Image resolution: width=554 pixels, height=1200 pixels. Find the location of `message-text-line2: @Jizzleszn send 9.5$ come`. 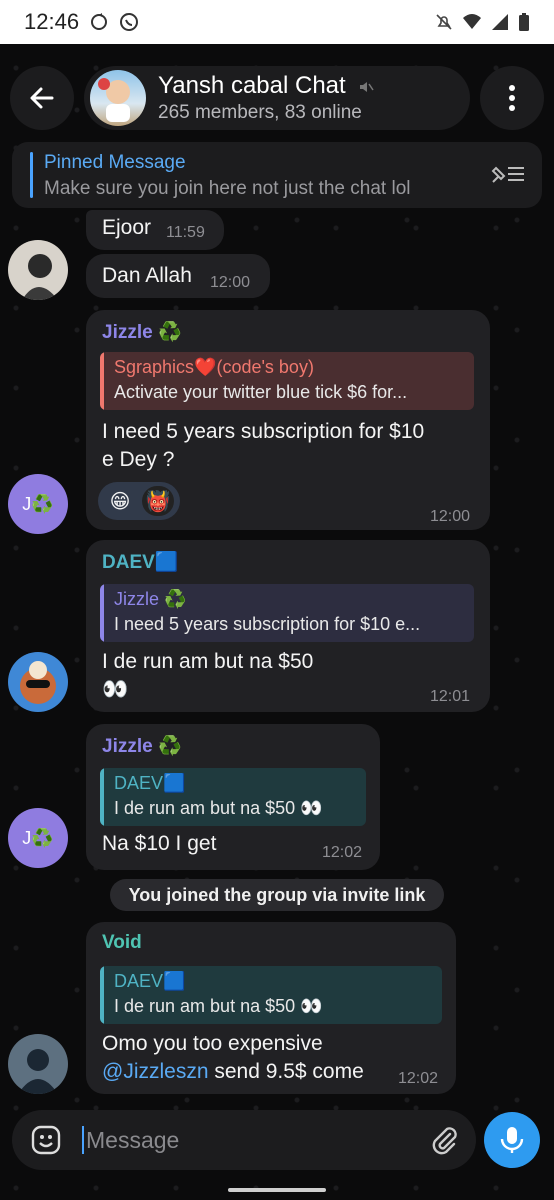

message-text-line2: @Jizzleszn send 9.5$ come is located at coordinates (233, 1072).